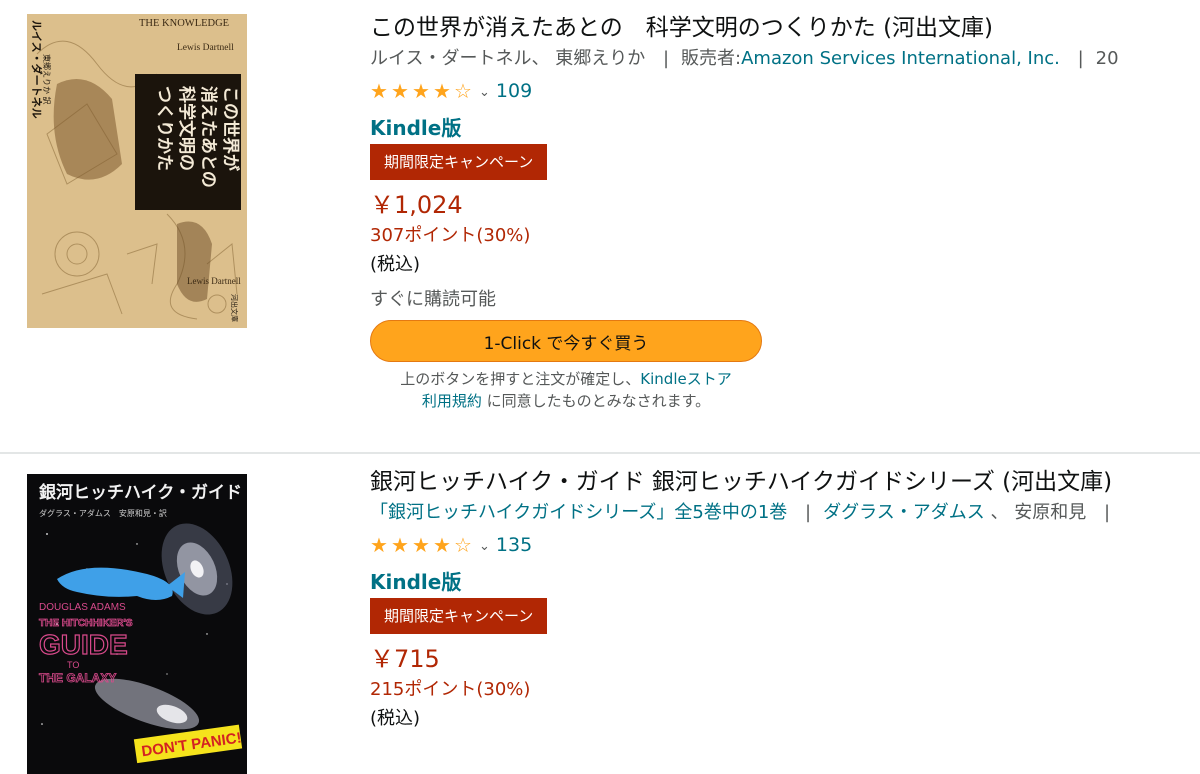 This screenshot has height=774, width=1200. What do you see at coordinates (785, 91) in the screenshot?
I see `rating-row: ★ ★ ★ ★ ☆ ⌄ 109` at bounding box center [785, 91].